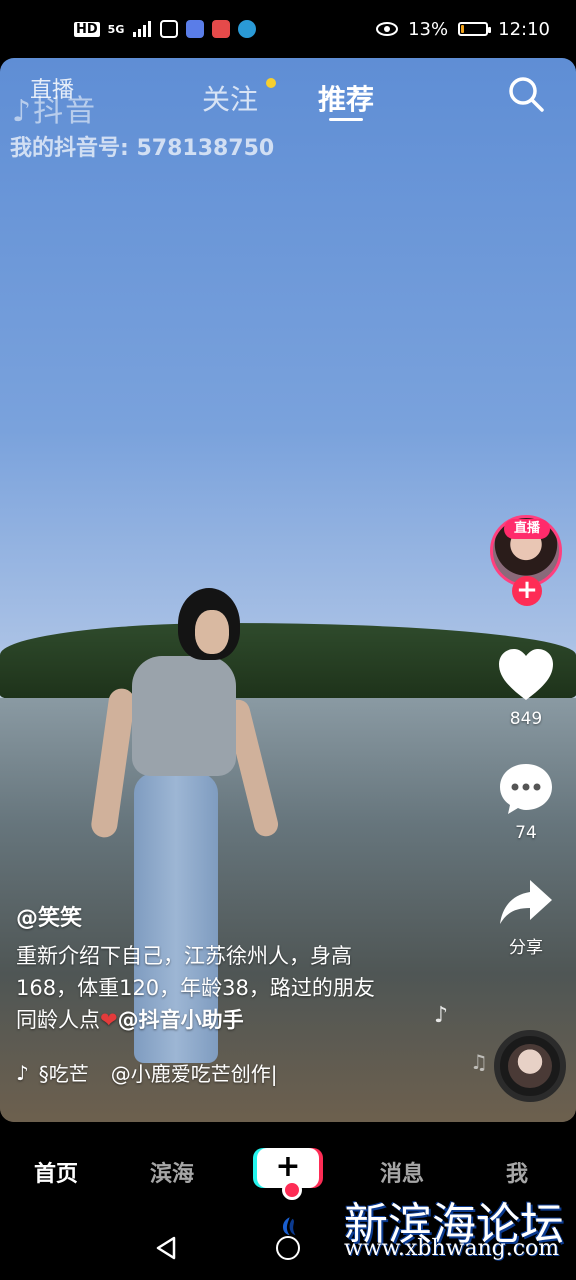  I want to click on tab-live: 直播, so click(52, 88).